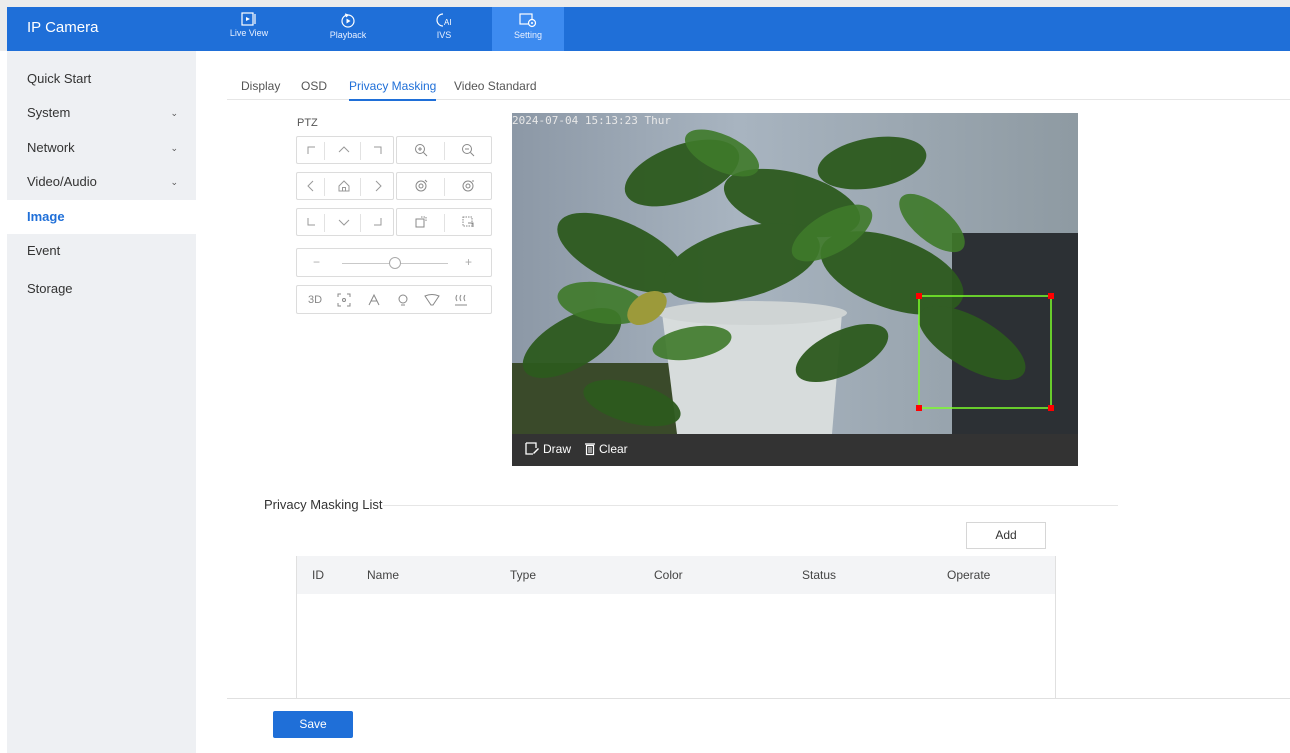  I want to click on nav-ivs-label: IVS, so click(444, 35).